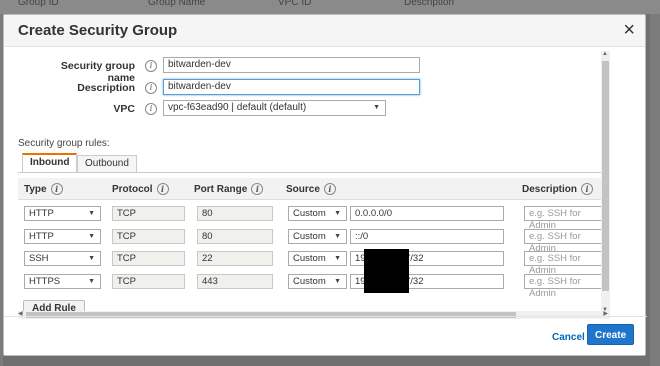  Describe the element at coordinates (325, 316) in the screenshot. I see `footer-divider` at that location.